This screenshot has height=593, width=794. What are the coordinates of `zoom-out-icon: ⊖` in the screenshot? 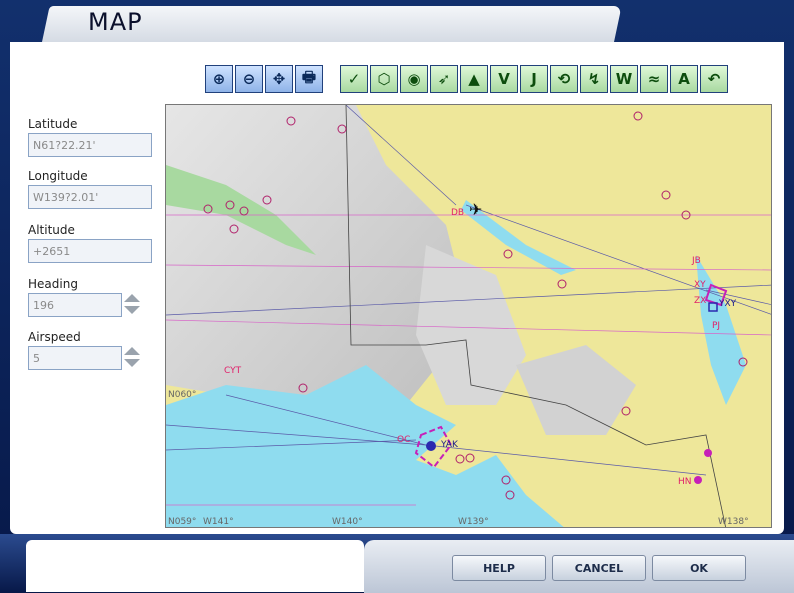 It's located at (249, 79).